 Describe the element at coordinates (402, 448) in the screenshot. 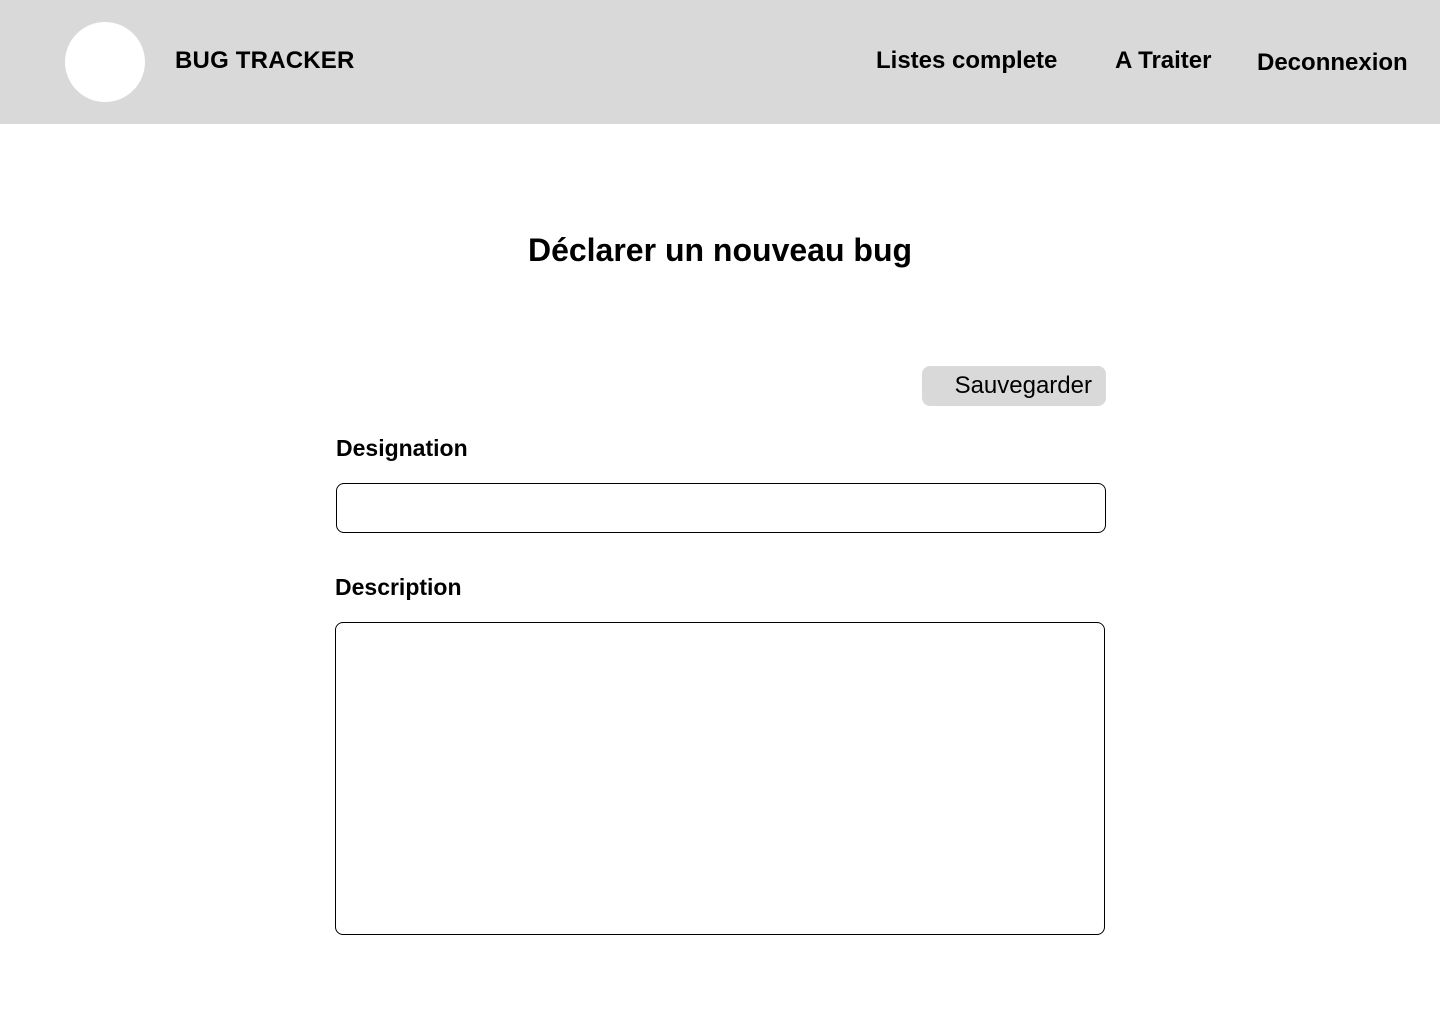

I see `designation-label: Designation` at that location.